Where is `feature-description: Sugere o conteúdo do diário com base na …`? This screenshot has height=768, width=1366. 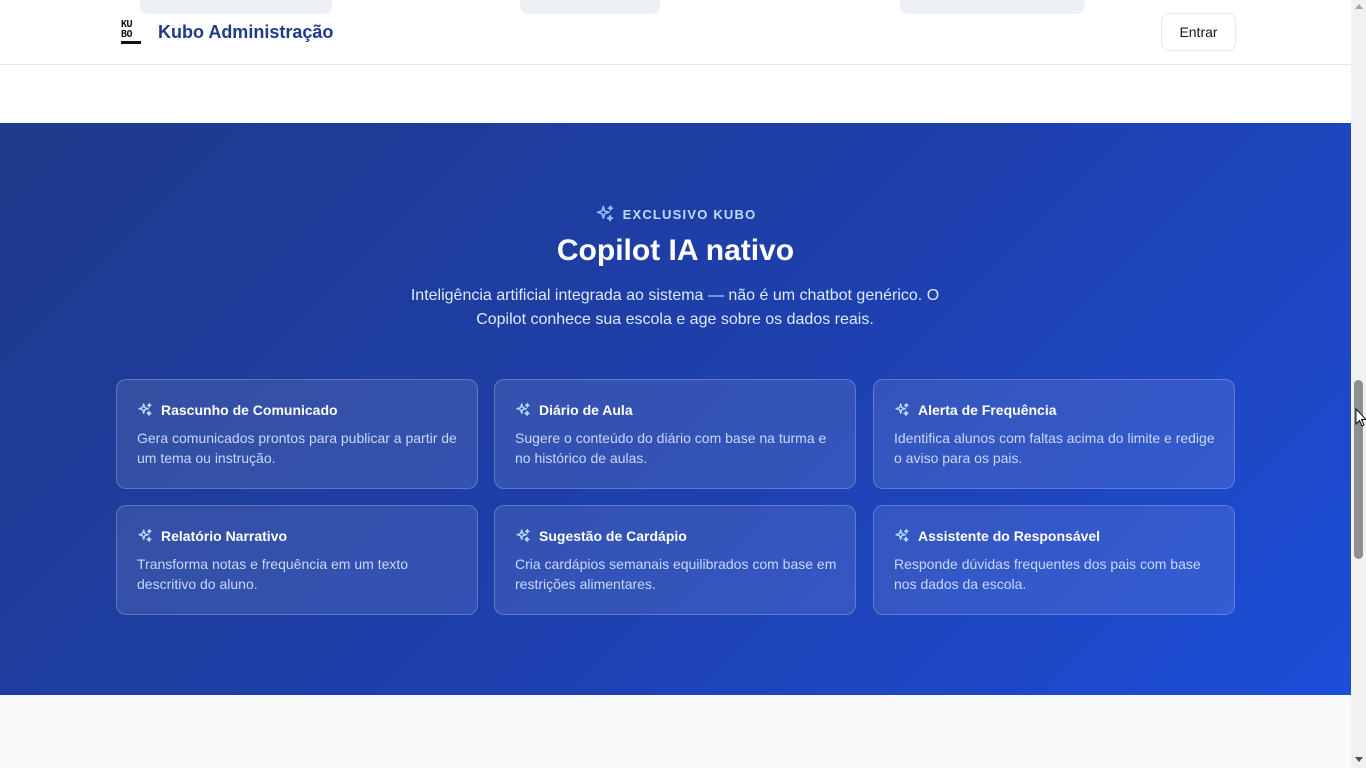
feature-description: Sugere o conteúdo do diário com base na … is located at coordinates (671, 448).